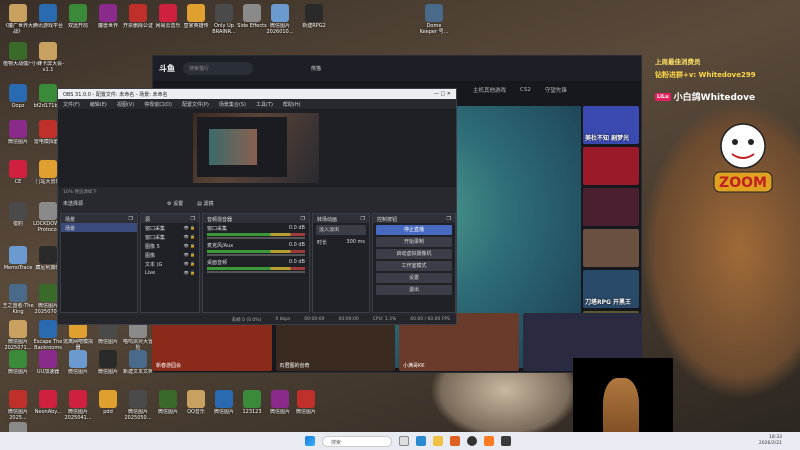 Image resolution: width=800 pixels, height=450 pixels. What do you see at coordinates (48, 22) in the screenshot?
I see `desktop-icon: 腾讯游戏平台` at bounding box center [48, 22].